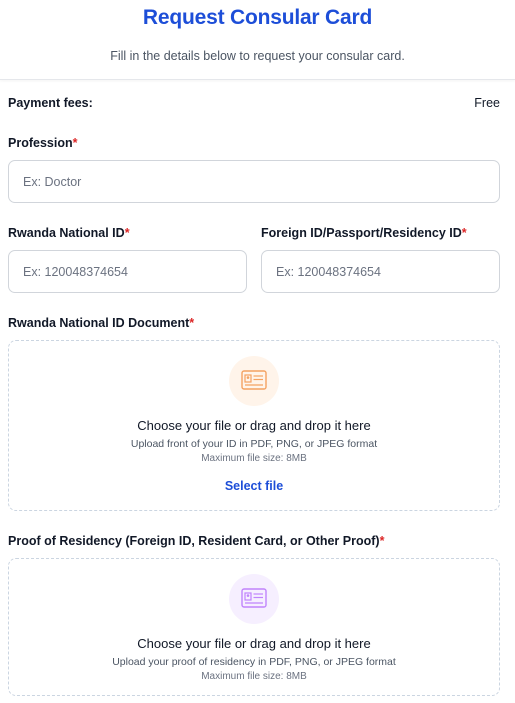 This screenshot has height=703, width=515. Describe the element at coordinates (254, 676) in the screenshot. I see `residency-proof-max-size: Maximum file size: 8MB` at that location.